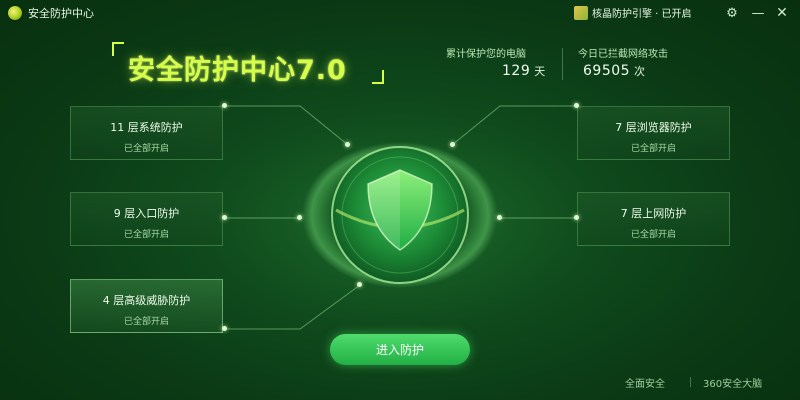 This screenshot has width=800, height=400. Describe the element at coordinates (653, 149) in the screenshot. I see `browser-protection-status: 已全部开启` at that location.